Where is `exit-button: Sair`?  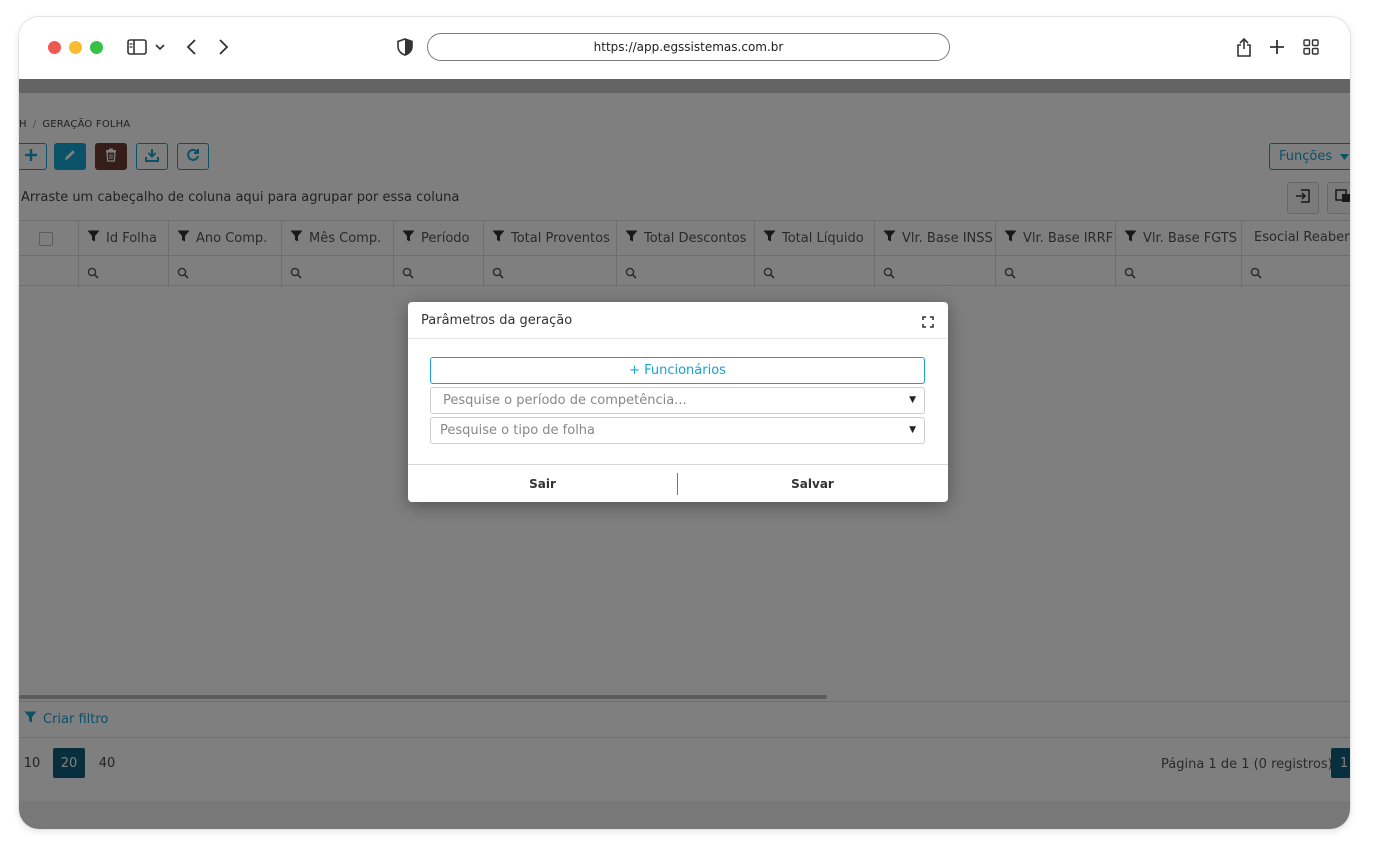
exit-button: Sair is located at coordinates (542, 483).